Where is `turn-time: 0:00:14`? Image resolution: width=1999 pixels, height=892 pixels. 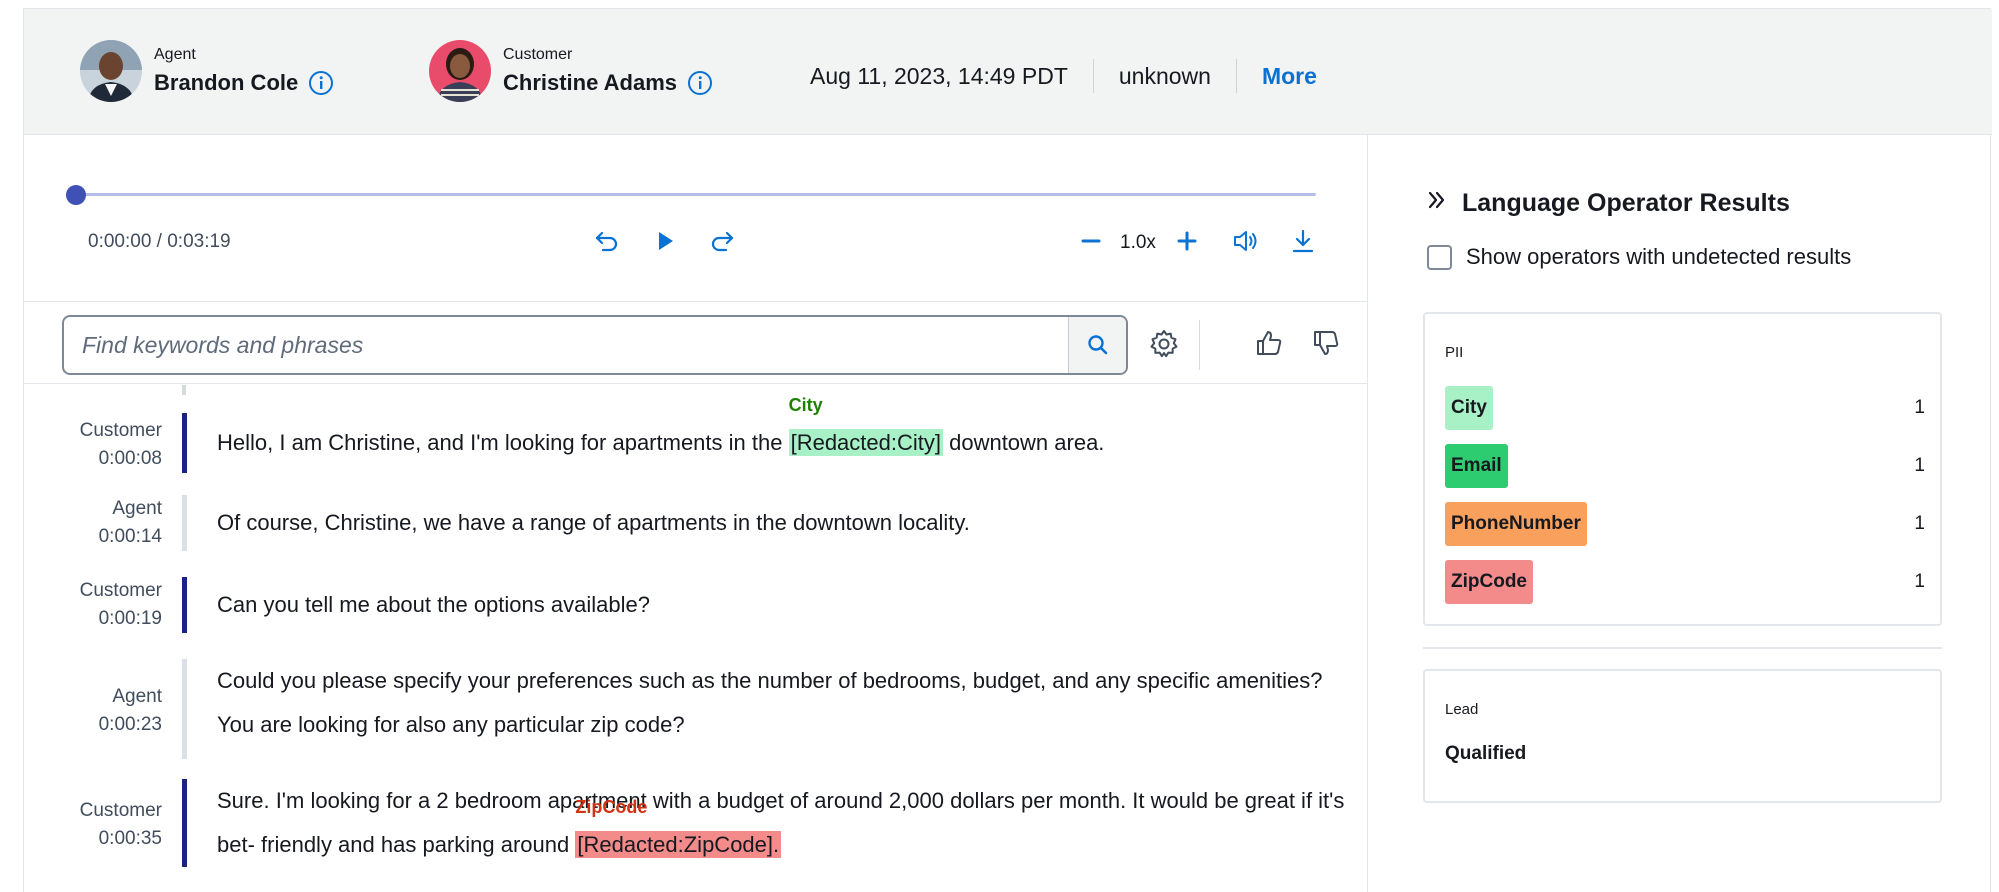 turn-time: 0:00:14 is located at coordinates (130, 536).